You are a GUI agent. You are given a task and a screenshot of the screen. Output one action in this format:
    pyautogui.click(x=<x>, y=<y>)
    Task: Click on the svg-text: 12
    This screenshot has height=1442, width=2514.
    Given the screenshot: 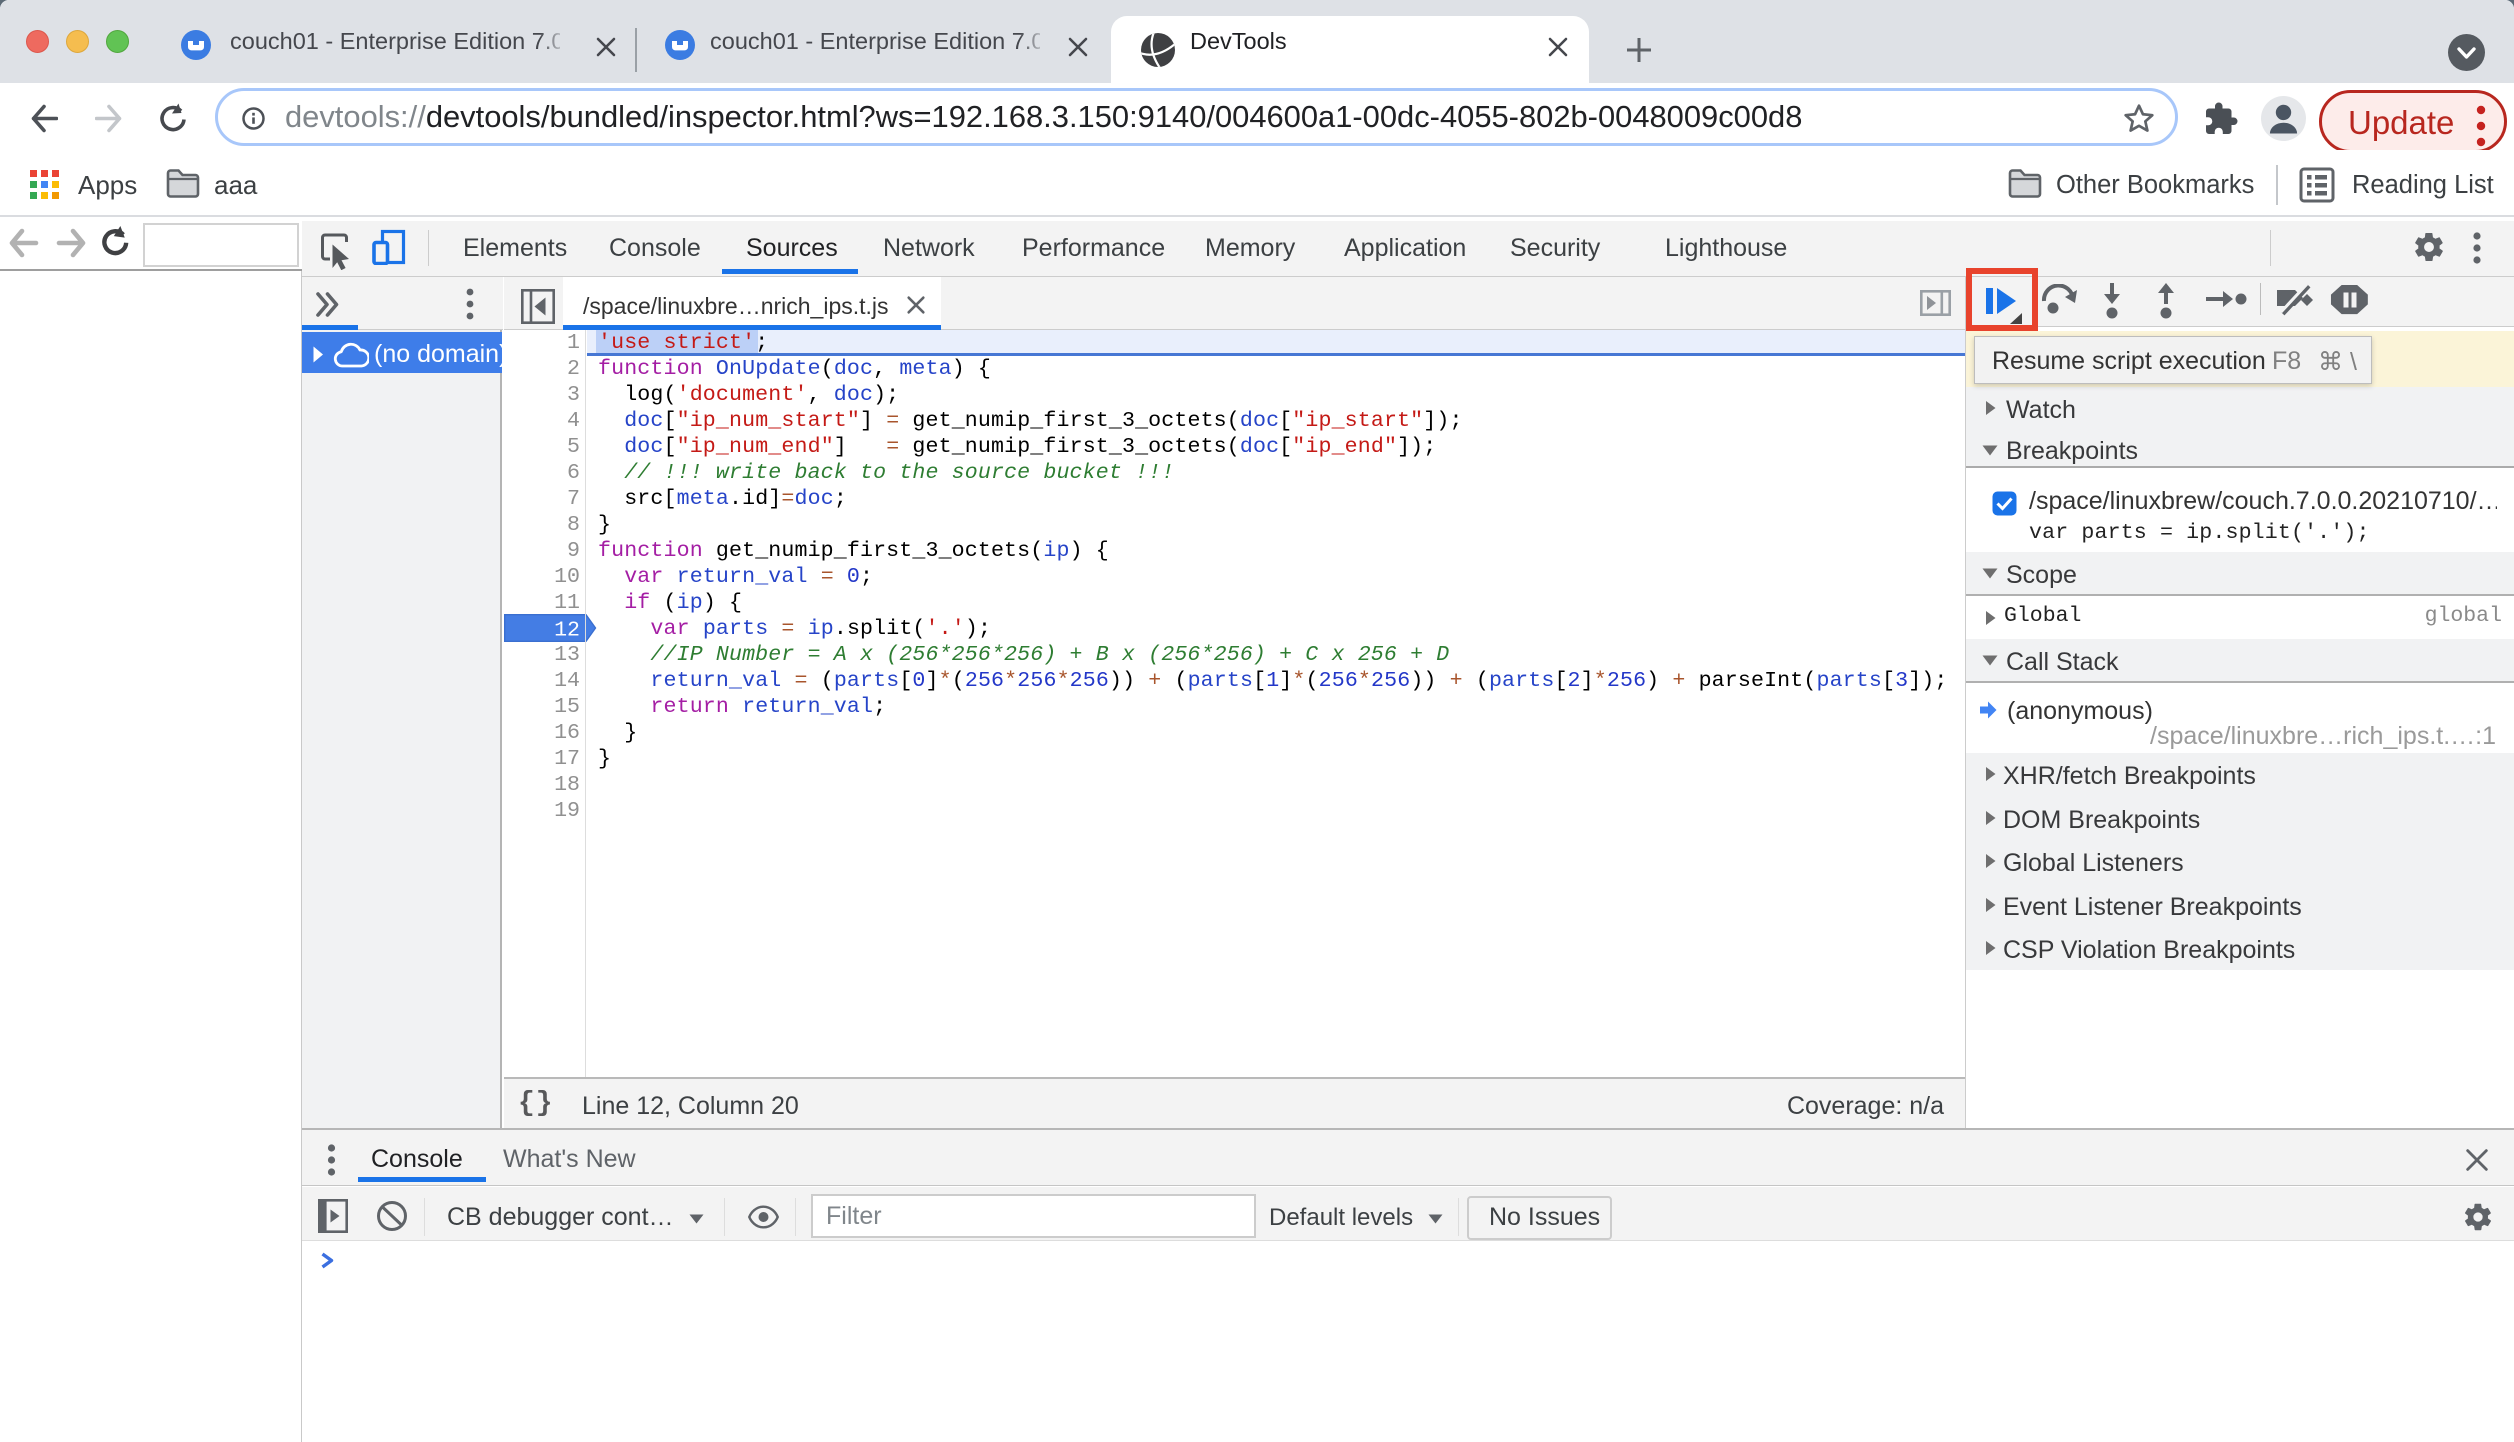 What is the action you would take?
    pyautogui.click(x=567, y=631)
    